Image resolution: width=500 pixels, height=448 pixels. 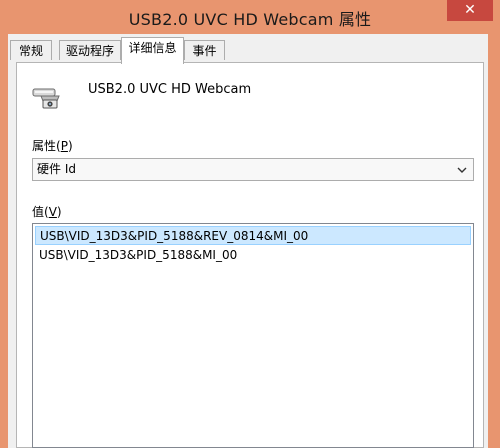 What do you see at coordinates (46, 146) in the screenshot?
I see `property-label-text: 属性(` at bounding box center [46, 146].